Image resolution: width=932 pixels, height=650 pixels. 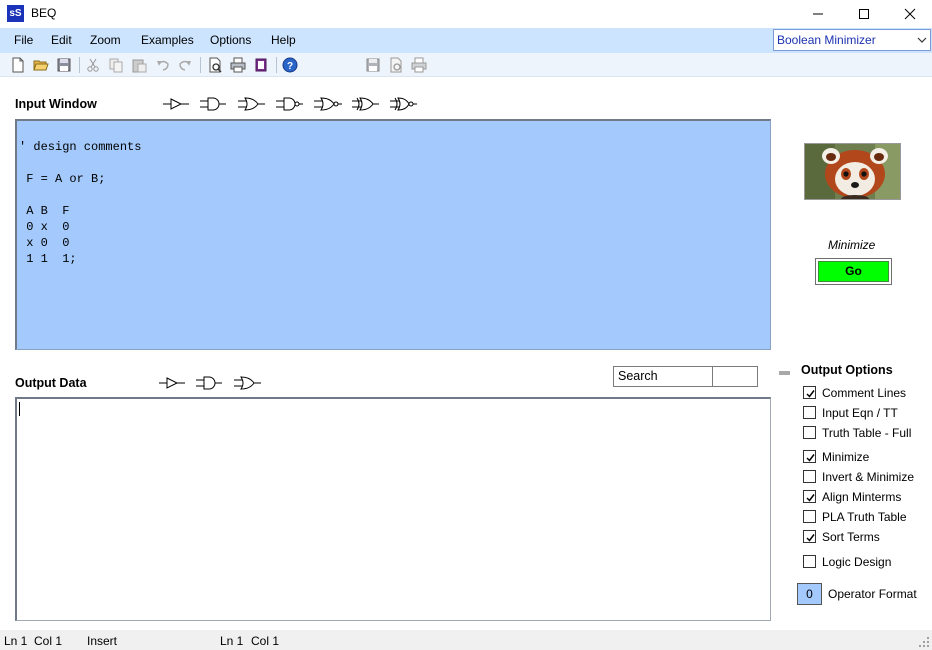 What do you see at coordinates (139, 65) in the screenshot?
I see `paste-icon` at bounding box center [139, 65].